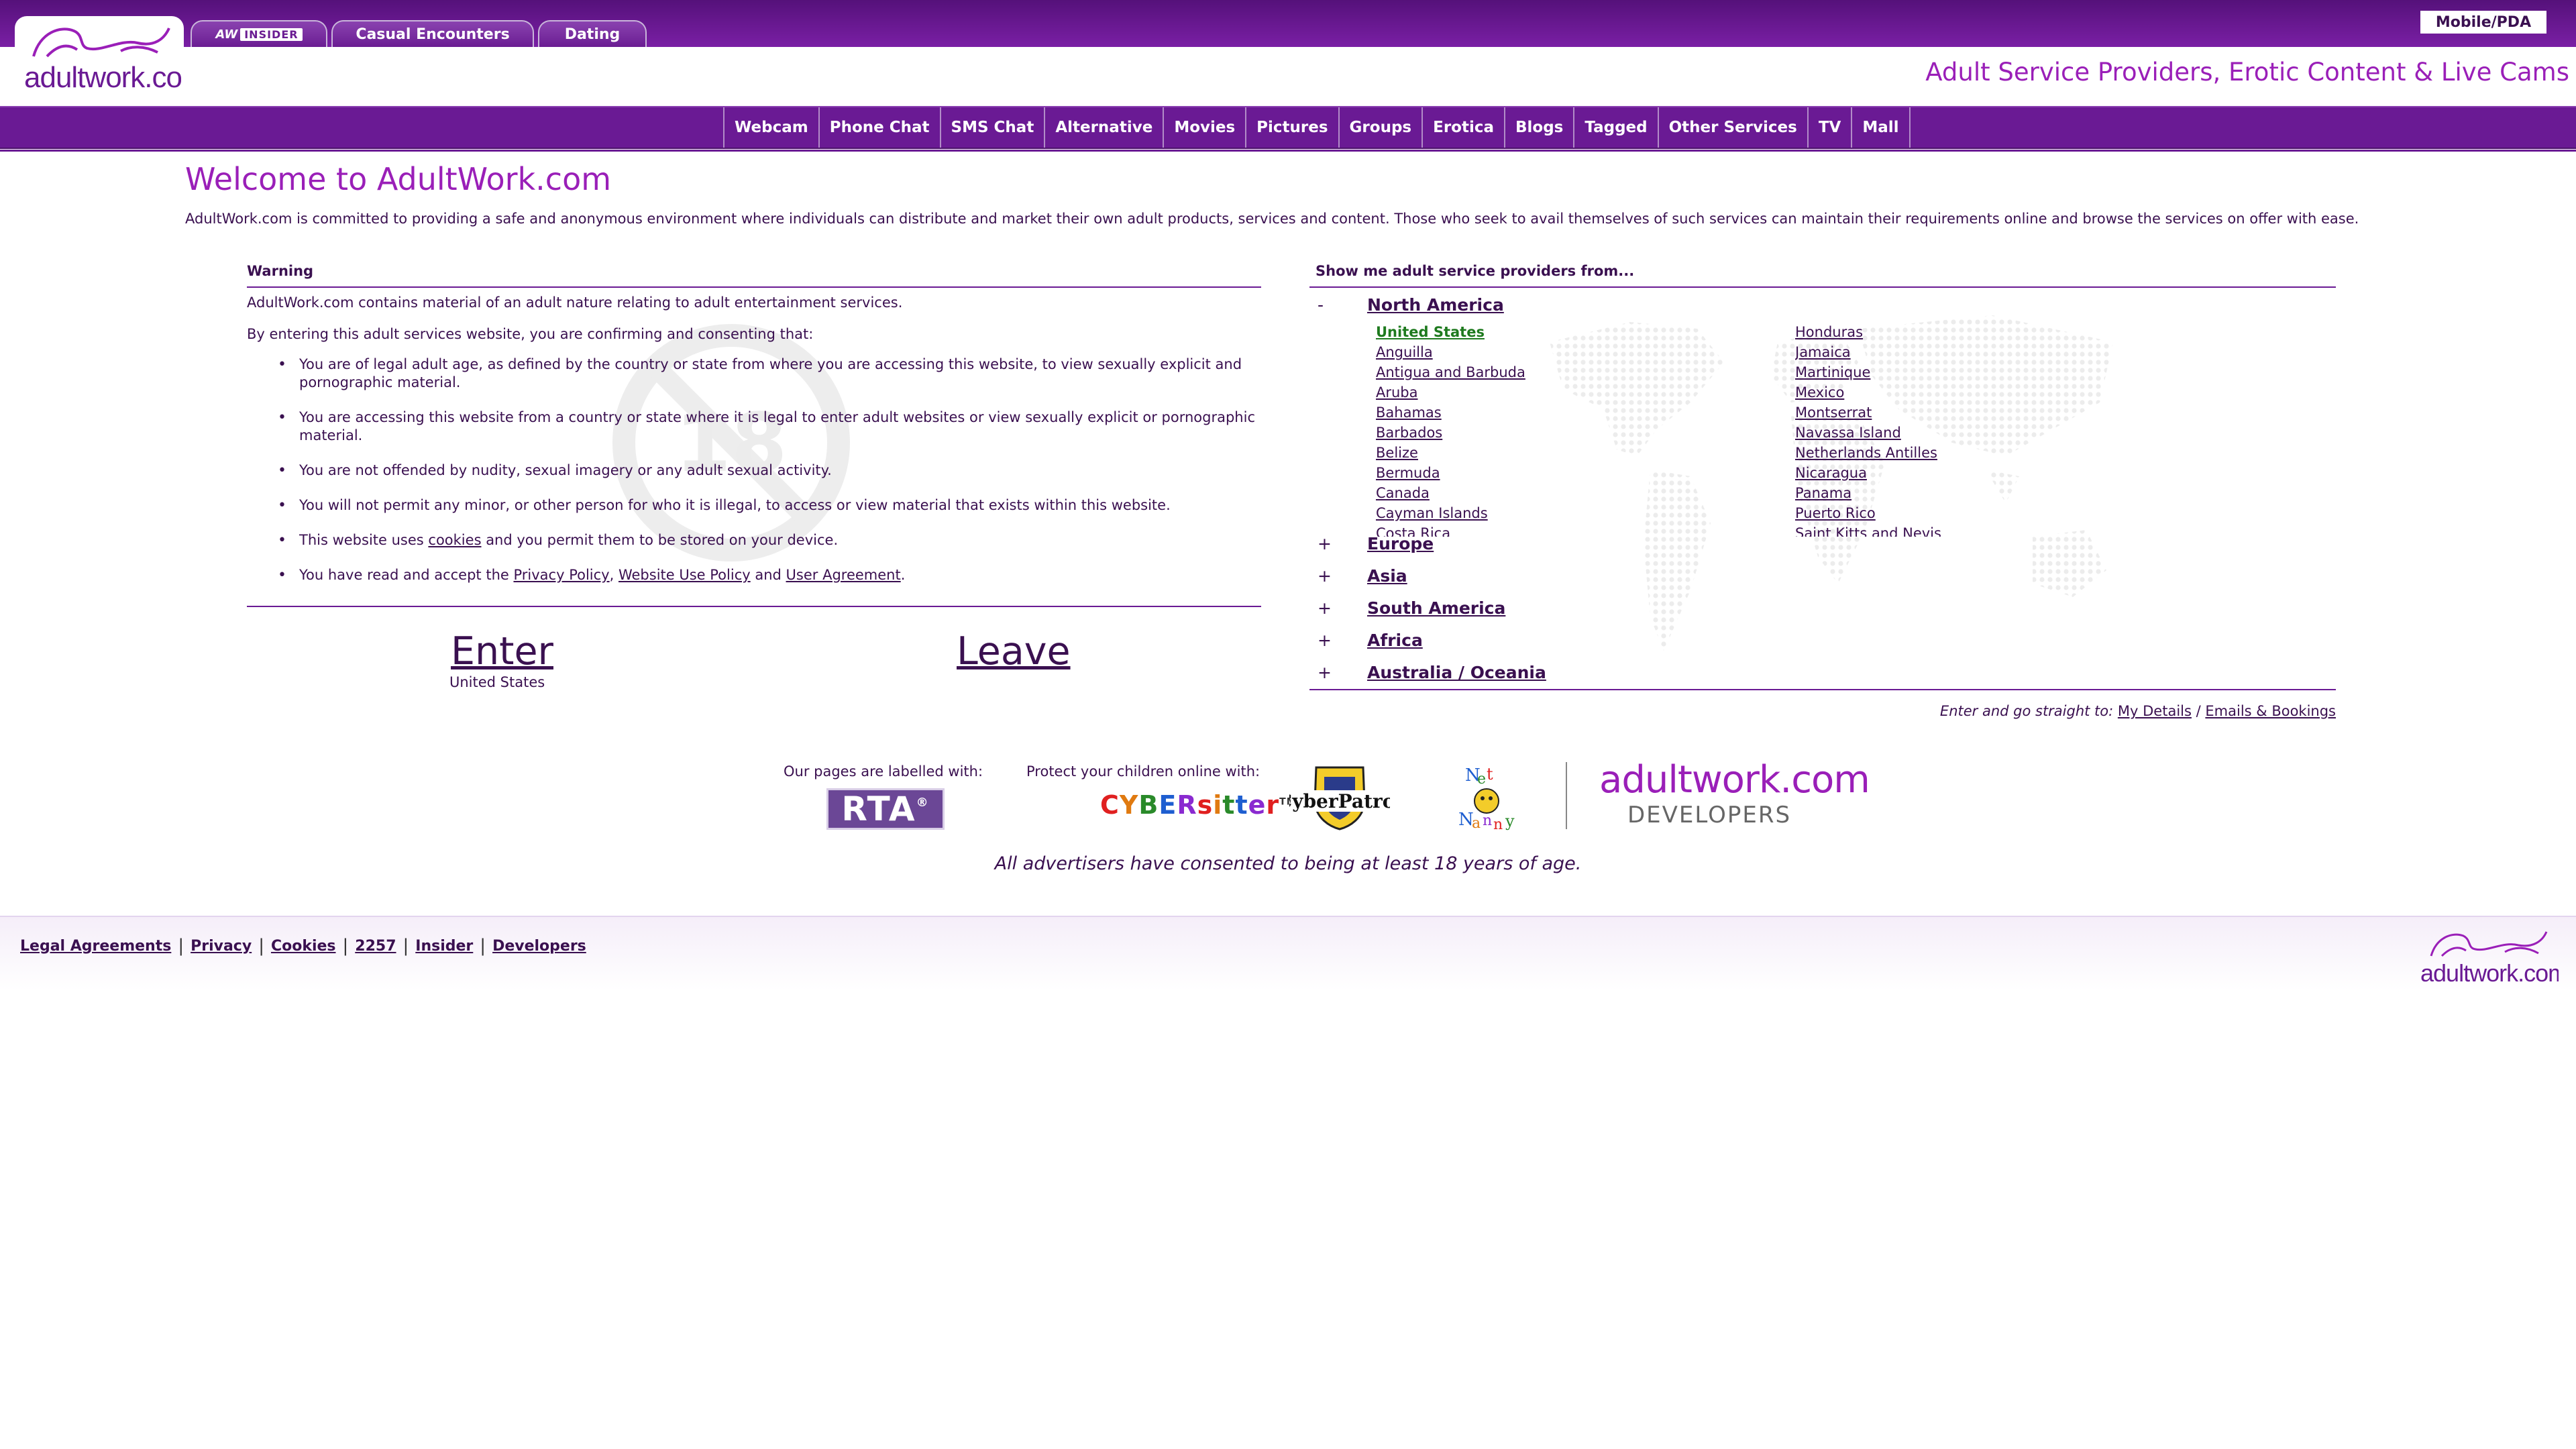 This screenshot has height=1449, width=2576. Describe the element at coordinates (1205, 127) in the screenshot. I see `nav-movies: Movies` at that location.